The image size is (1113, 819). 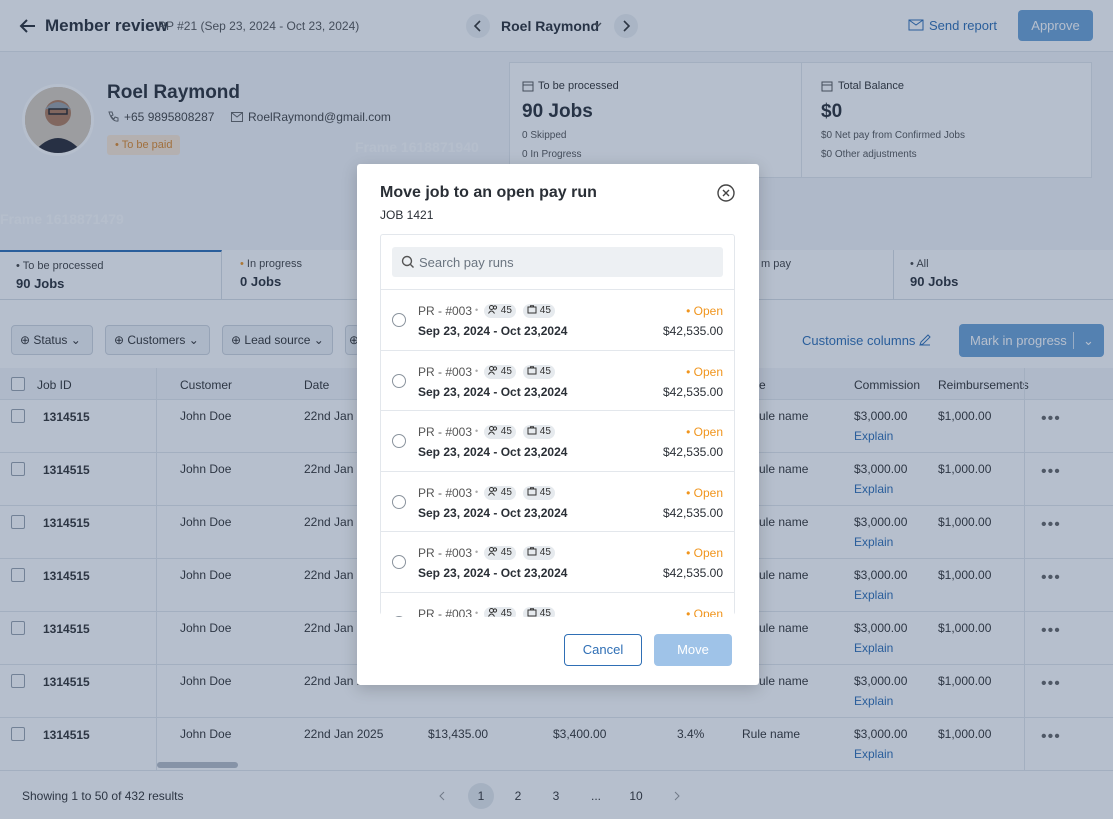 What do you see at coordinates (408, 262) in the screenshot?
I see `search-icon` at bounding box center [408, 262].